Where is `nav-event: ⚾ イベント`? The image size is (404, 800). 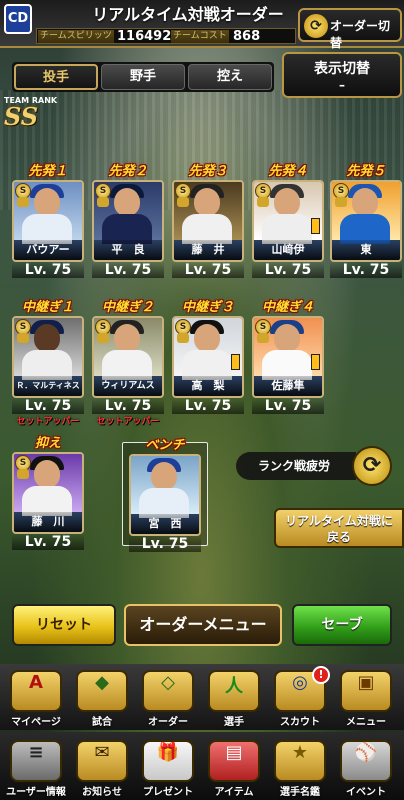 nav-event: ⚾ イベント is located at coordinates (366, 767).